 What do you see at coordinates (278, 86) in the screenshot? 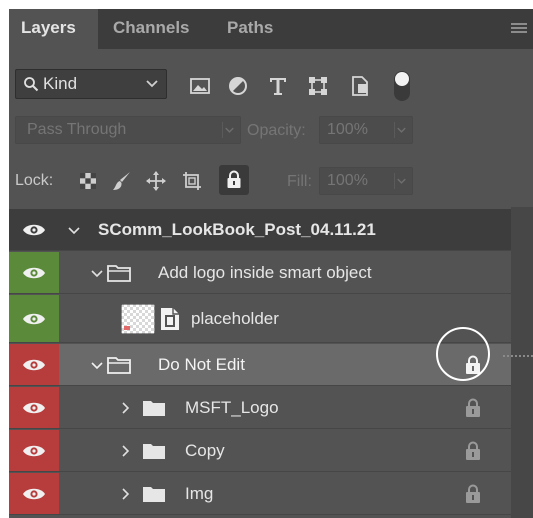
I see `type-filter-icon` at bounding box center [278, 86].